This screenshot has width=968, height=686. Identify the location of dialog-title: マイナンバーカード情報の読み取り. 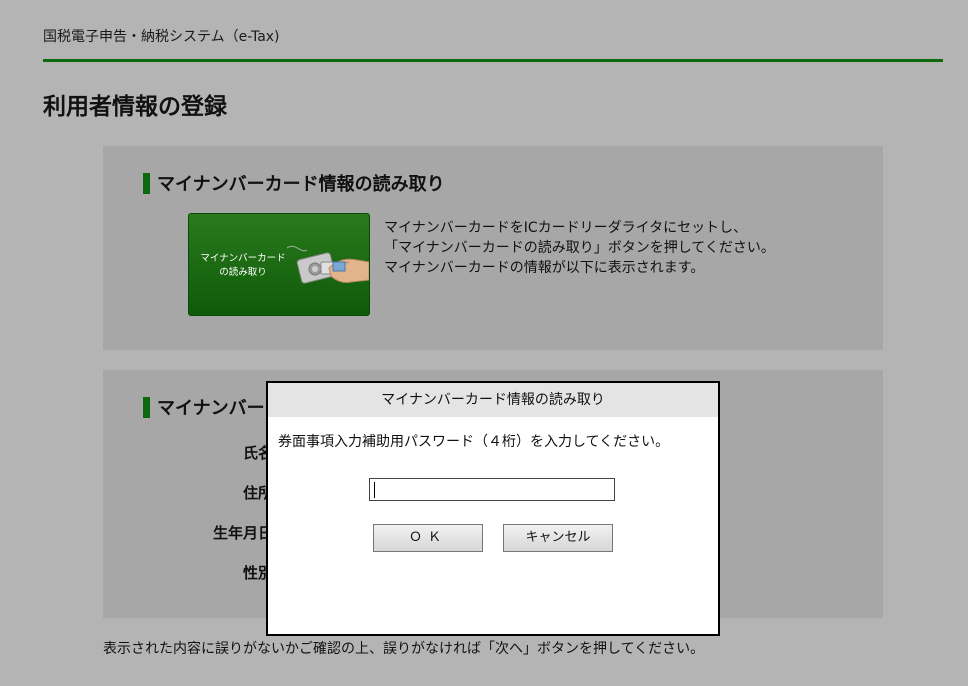
(493, 400).